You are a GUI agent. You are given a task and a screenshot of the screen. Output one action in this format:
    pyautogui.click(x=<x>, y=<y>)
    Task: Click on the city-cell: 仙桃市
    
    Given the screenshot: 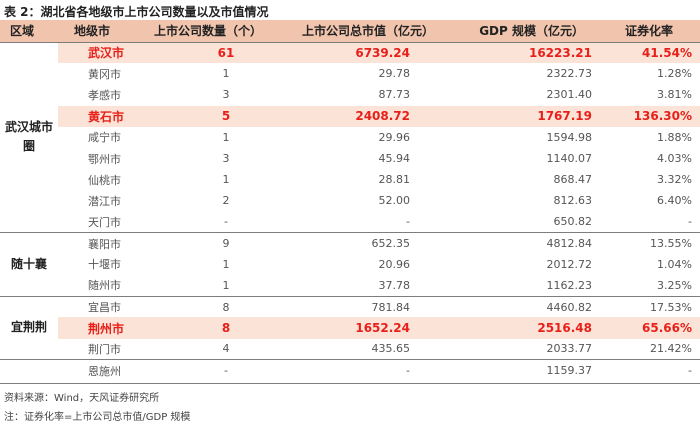 What is the action you would take?
    pyautogui.click(x=104, y=180)
    